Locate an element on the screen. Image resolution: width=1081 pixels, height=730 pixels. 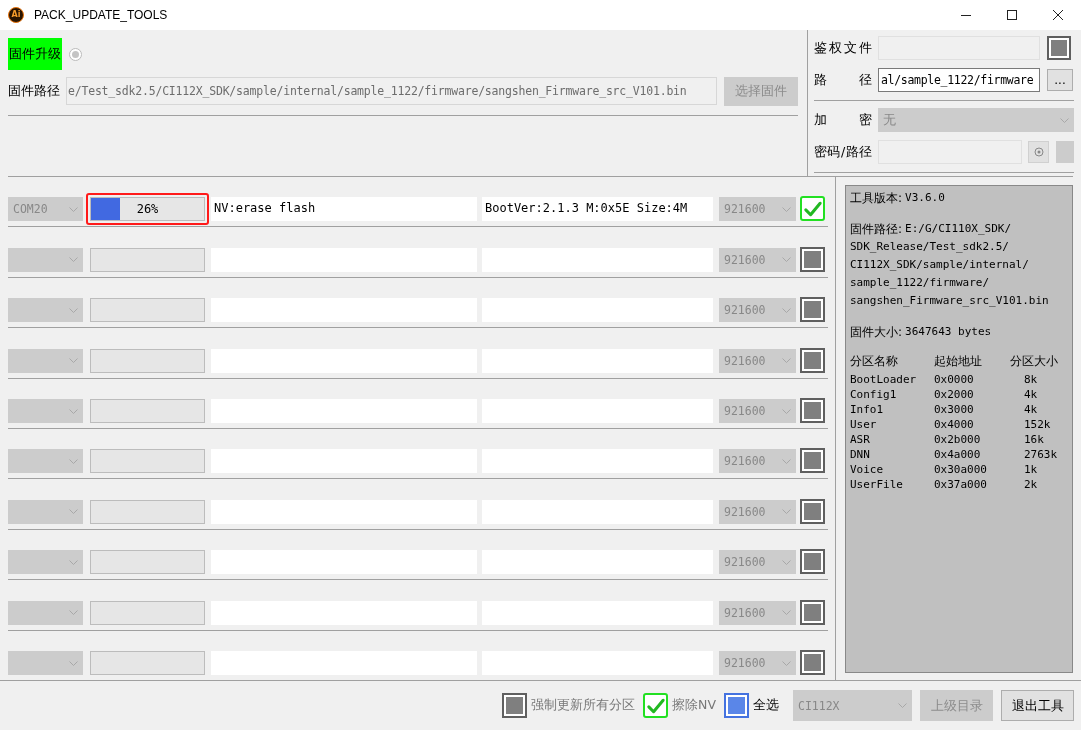
column-header: 起始地址 is located at coordinates (958, 361).